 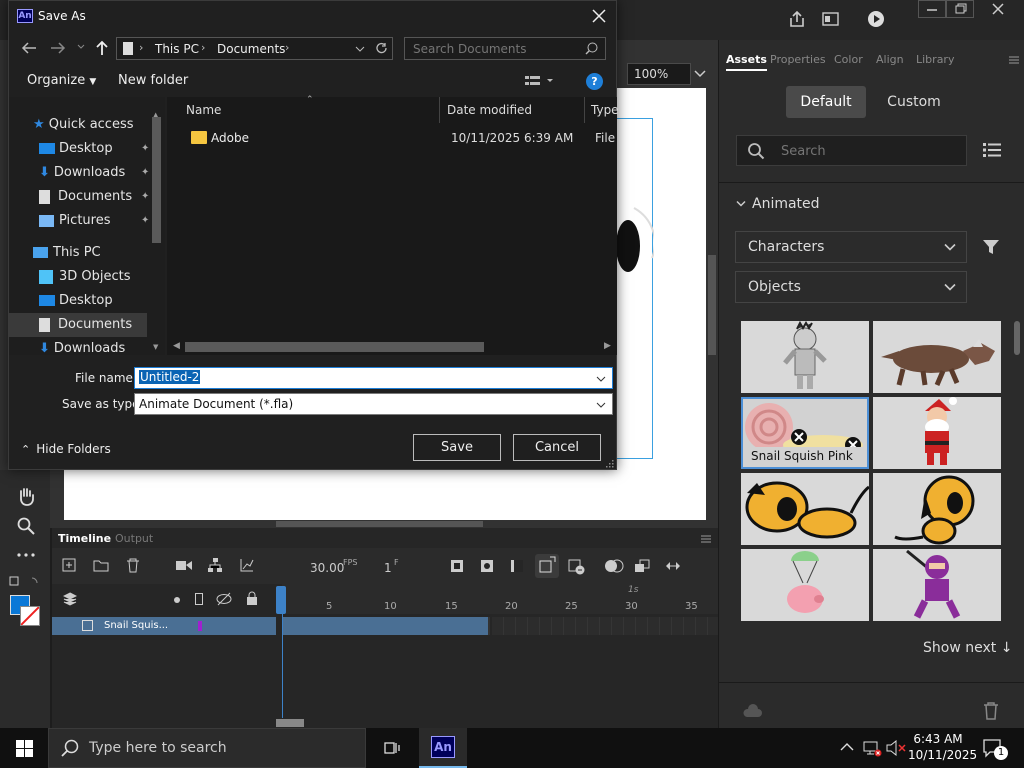 I want to click on play-icon, so click(x=876, y=19).